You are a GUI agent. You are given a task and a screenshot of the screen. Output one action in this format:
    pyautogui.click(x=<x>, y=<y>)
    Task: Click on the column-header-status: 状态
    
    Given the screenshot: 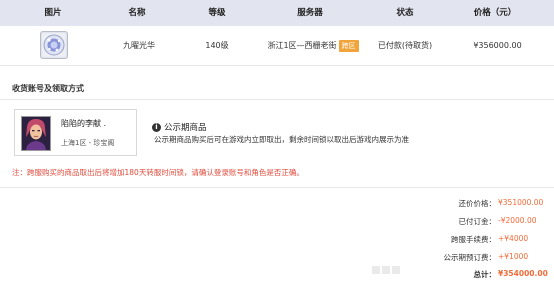 What is the action you would take?
    pyautogui.click(x=405, y=13)
    